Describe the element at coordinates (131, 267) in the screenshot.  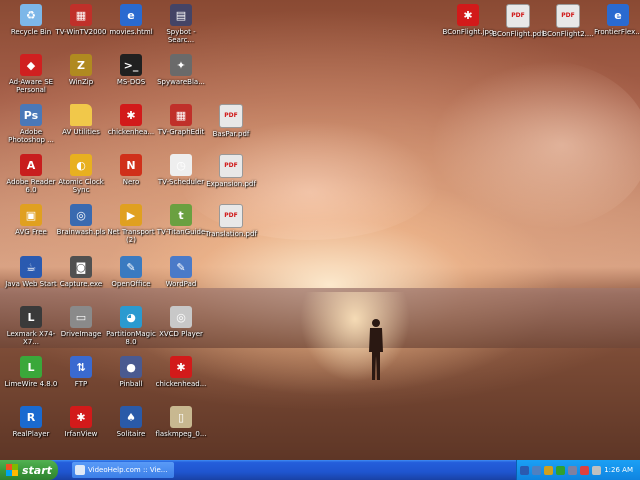
I see `openoffice-icon: ✎` at that location.